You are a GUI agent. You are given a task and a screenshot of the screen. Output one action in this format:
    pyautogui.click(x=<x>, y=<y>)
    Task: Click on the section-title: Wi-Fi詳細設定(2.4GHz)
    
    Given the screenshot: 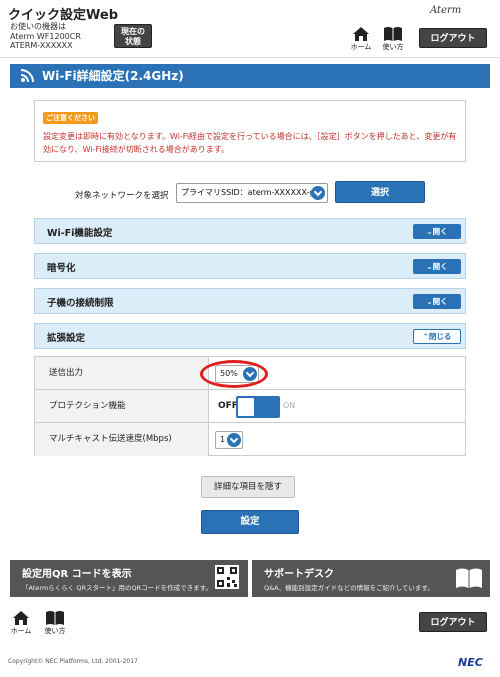 What is the action you would take?
    pyautogui.click(x=113, y=76)
    